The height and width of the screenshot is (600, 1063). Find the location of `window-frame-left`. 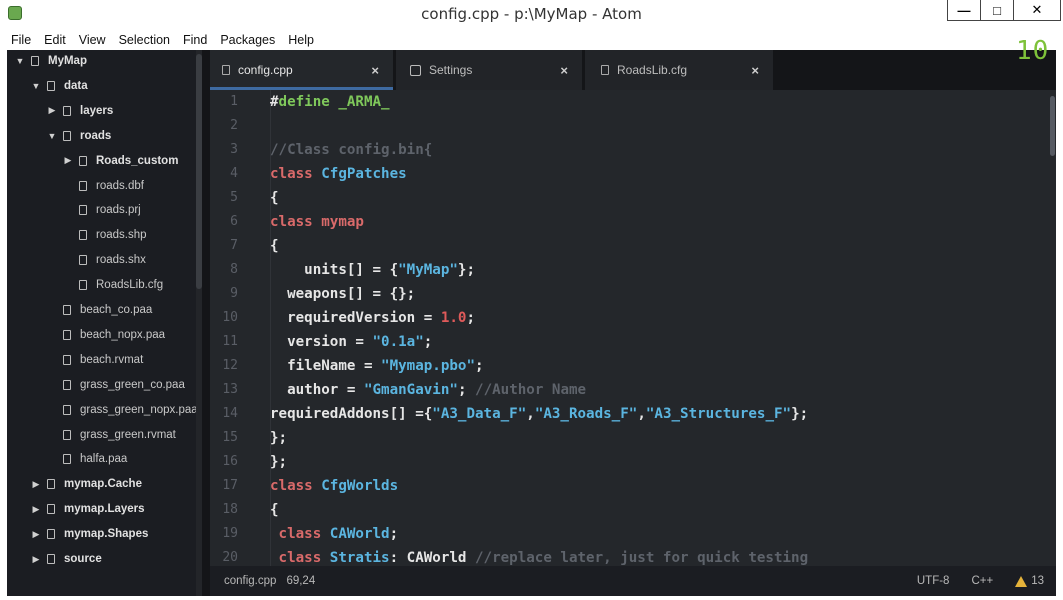

window-frame-left is located at coordinates (3, 315).